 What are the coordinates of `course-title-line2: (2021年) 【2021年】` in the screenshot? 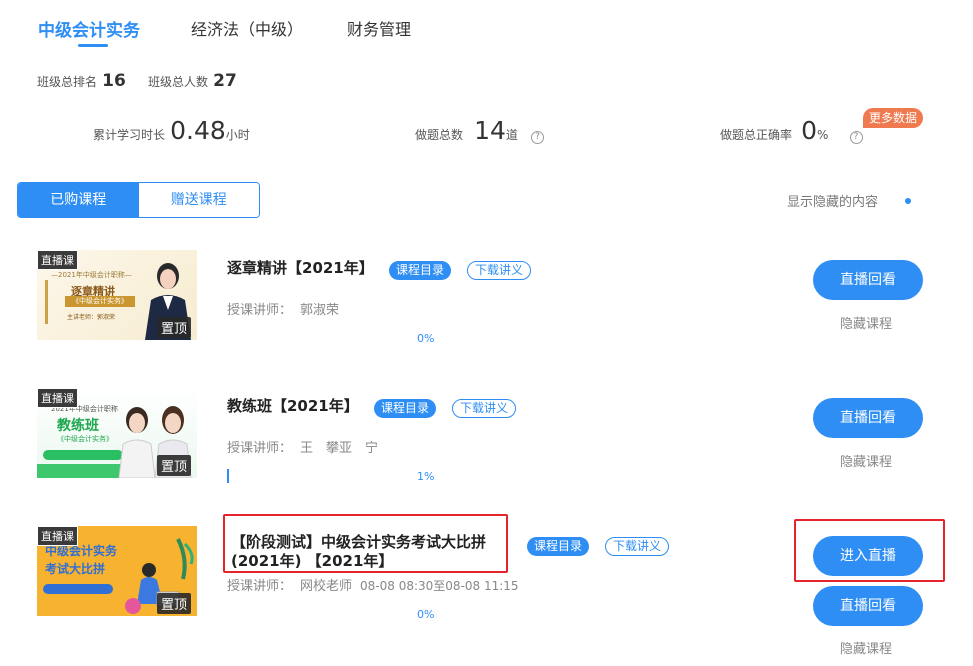 It's located at (312, 561).